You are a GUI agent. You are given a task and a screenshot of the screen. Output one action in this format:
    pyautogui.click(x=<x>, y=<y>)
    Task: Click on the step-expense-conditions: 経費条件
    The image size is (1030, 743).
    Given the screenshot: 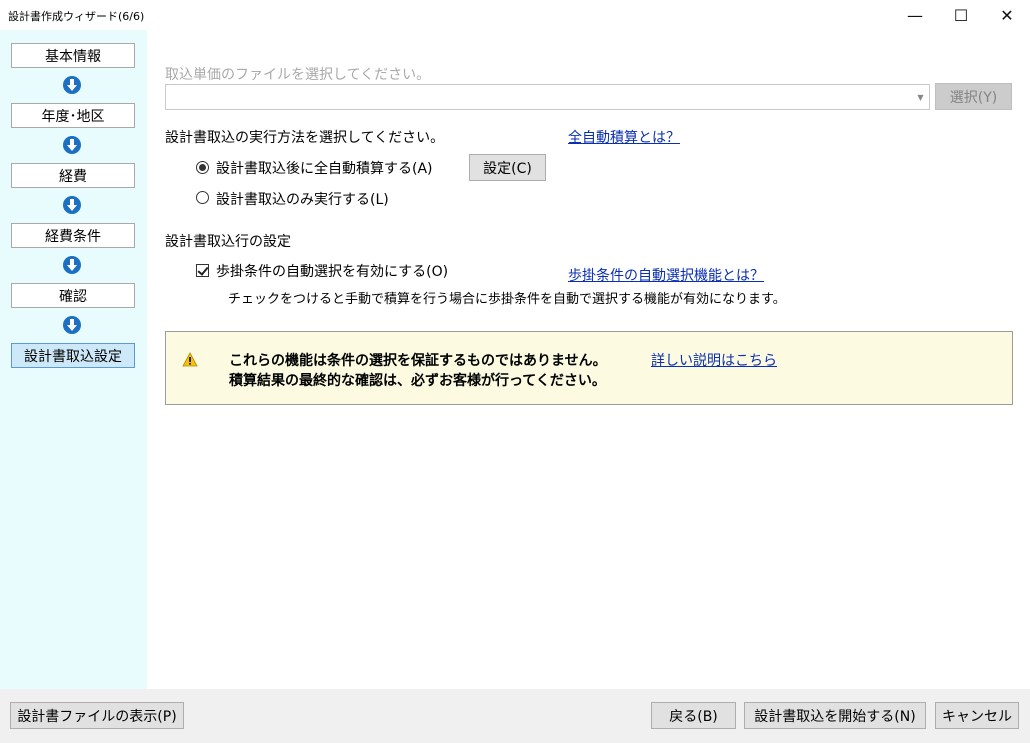 What is the action you would take?
    pyautogui.click(x=73, y=235)
    